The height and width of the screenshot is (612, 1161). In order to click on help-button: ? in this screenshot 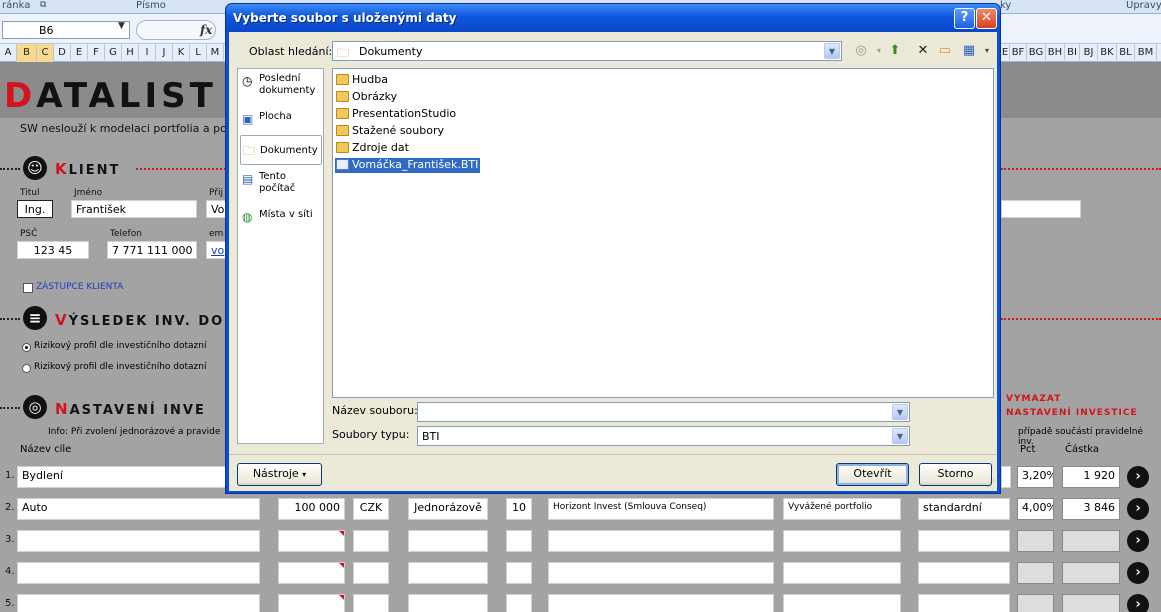, I will do `click(964, 18)`.